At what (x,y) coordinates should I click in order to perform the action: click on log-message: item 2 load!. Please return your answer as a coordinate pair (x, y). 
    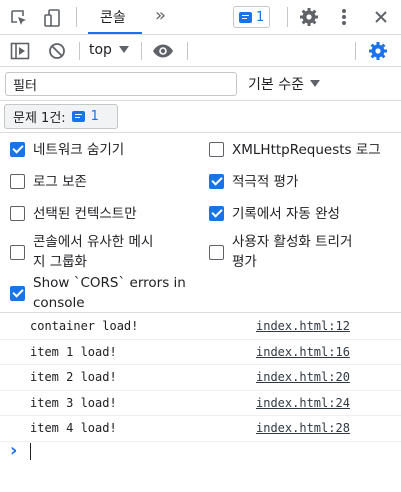
    Looking at the image, I should click on (73, 377).